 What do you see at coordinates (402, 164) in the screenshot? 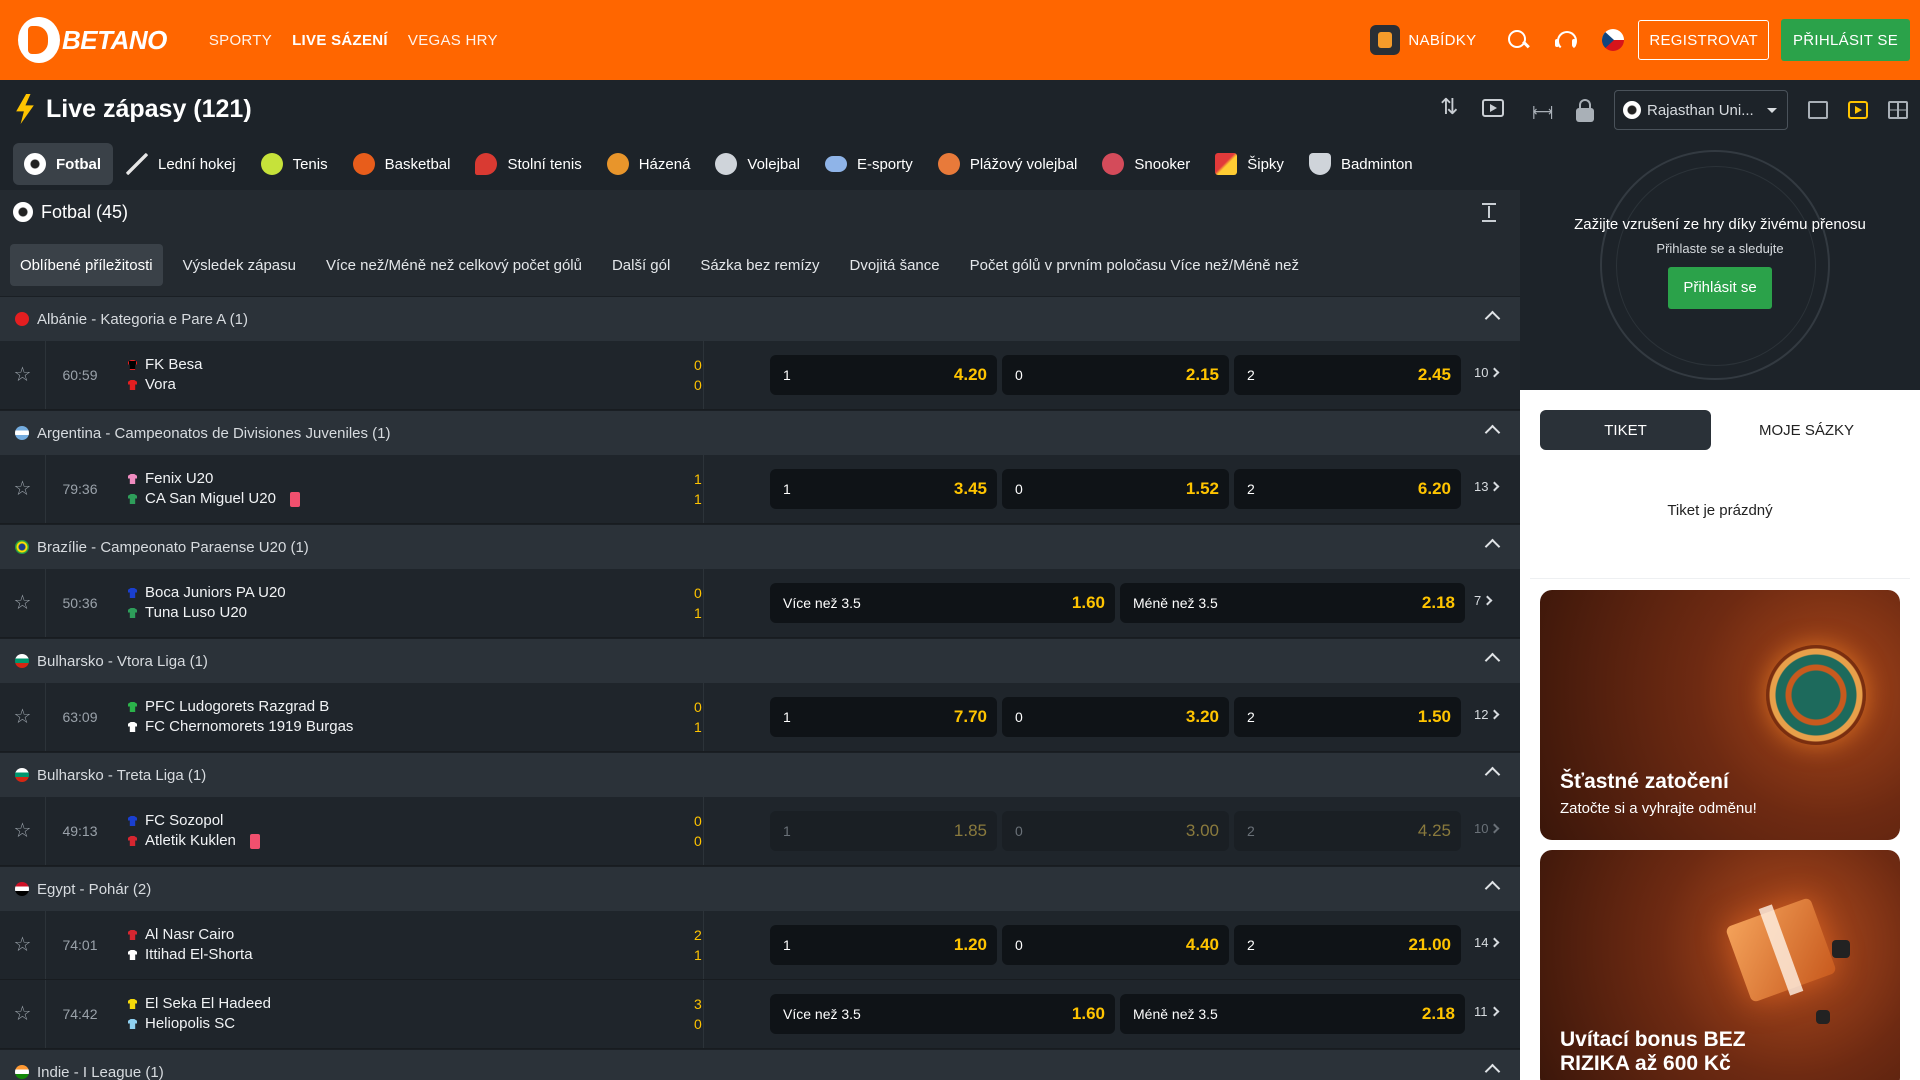
I see `tab-basketball: Basketbal` at bounding box center [402, 164].